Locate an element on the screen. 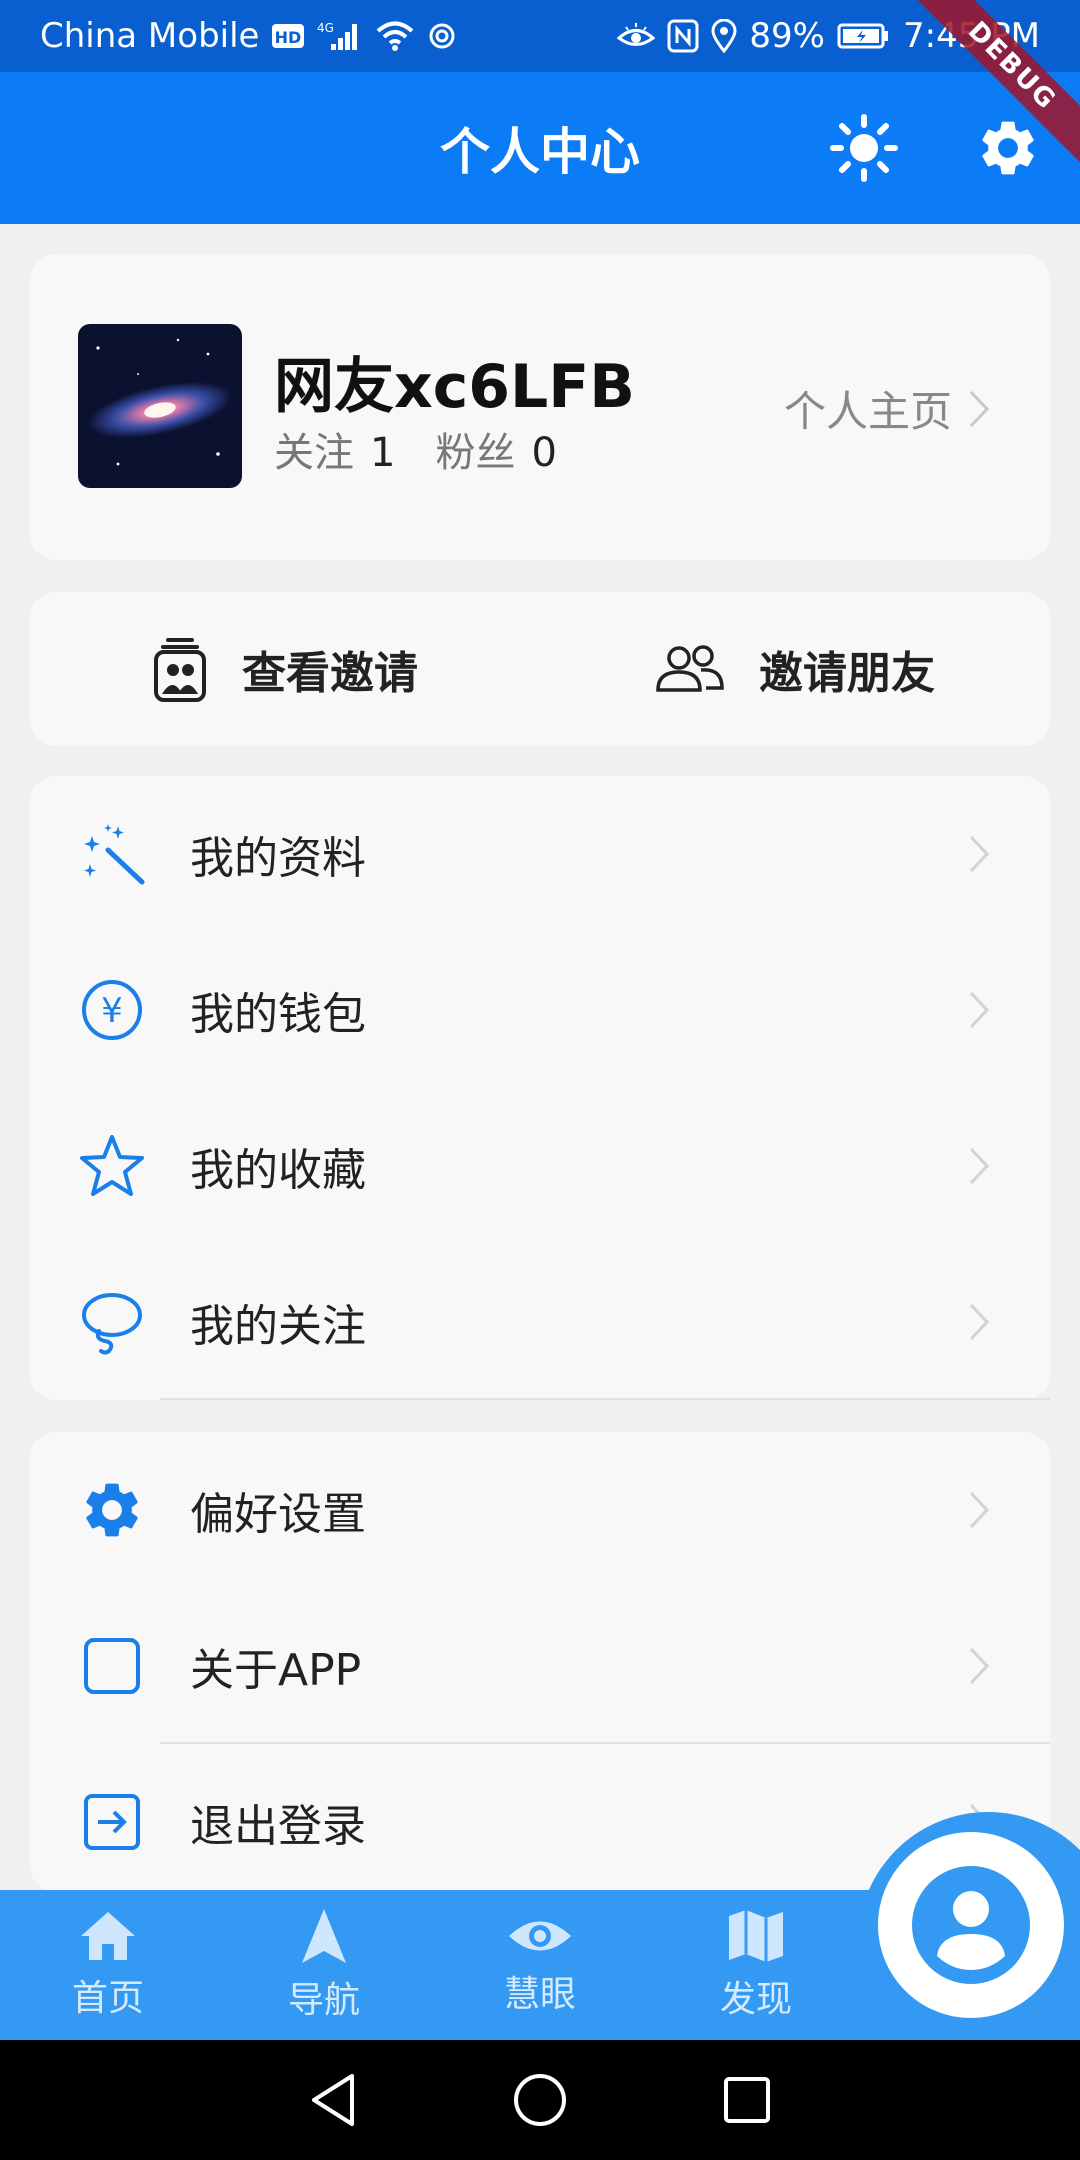  menu-item-favorites: 我的收藏 is located at coordinates (540, 1166).